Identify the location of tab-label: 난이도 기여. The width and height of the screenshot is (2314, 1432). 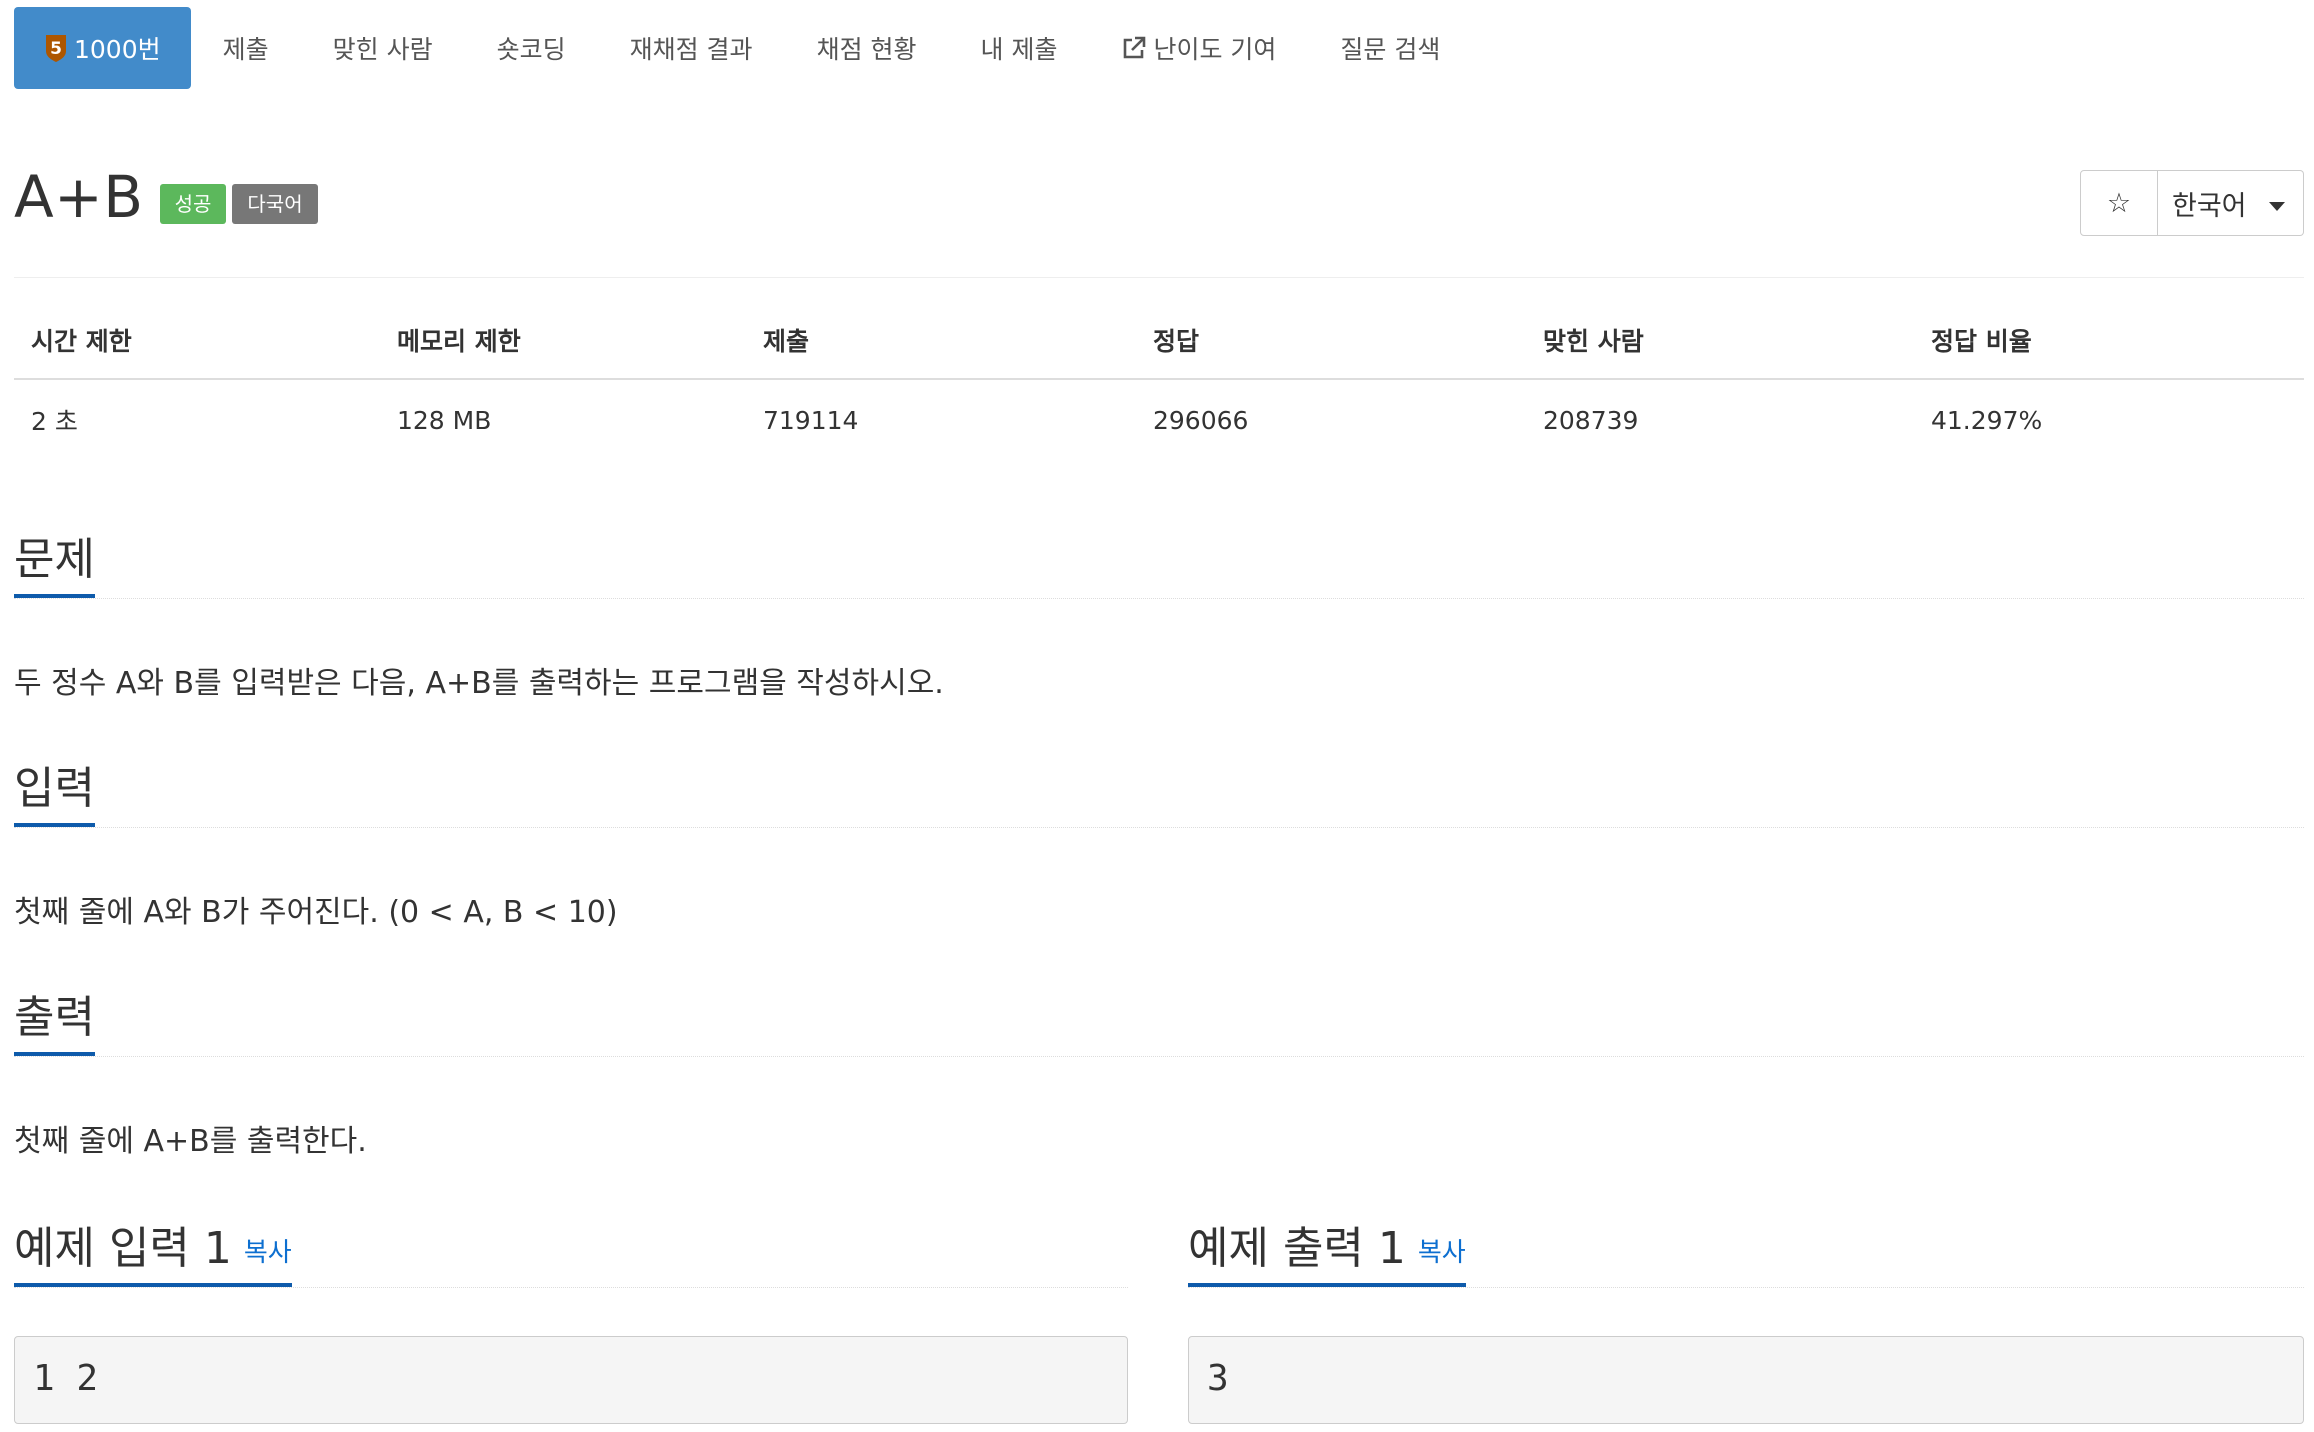
(1215, 49).